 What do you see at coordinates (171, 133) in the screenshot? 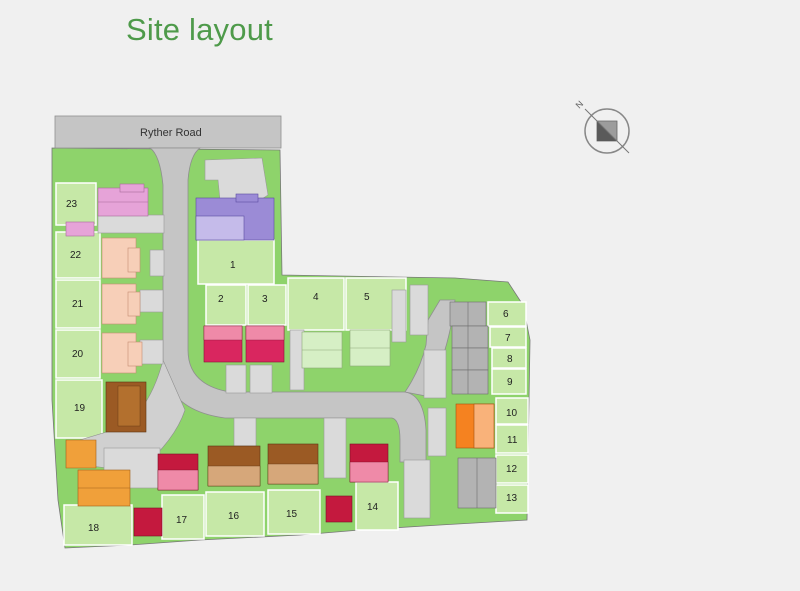
I see `road-label: Ryther Road` at bounding box center [171, 133].